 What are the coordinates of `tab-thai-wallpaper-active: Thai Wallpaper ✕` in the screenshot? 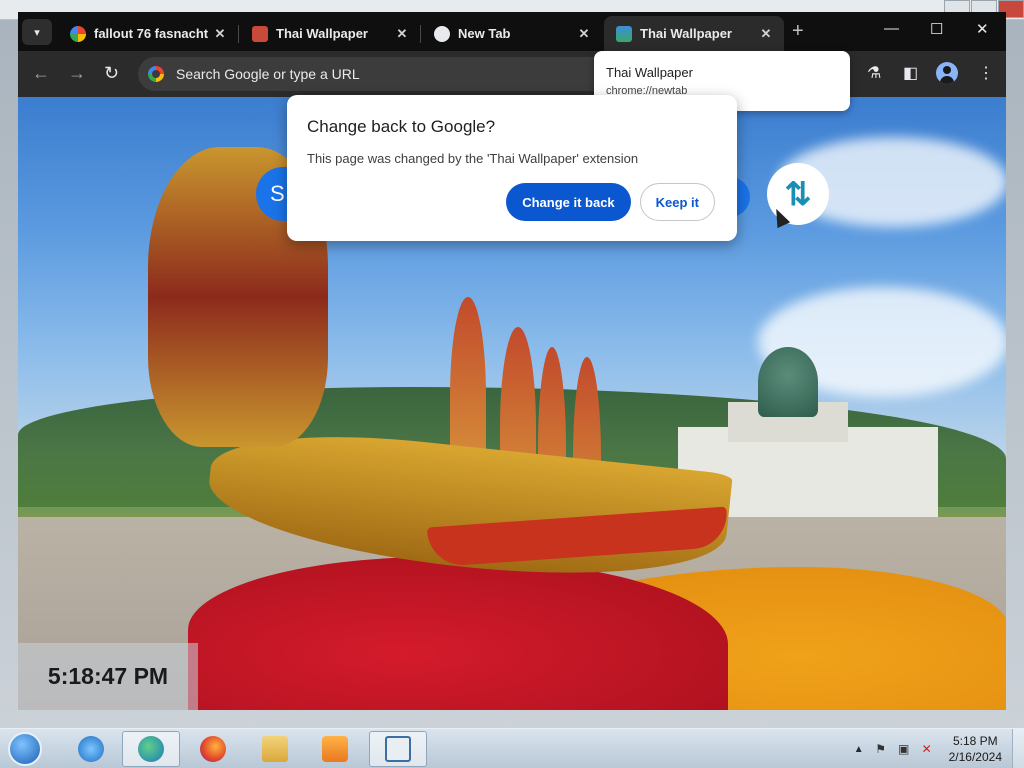 It's located at (694, 33).